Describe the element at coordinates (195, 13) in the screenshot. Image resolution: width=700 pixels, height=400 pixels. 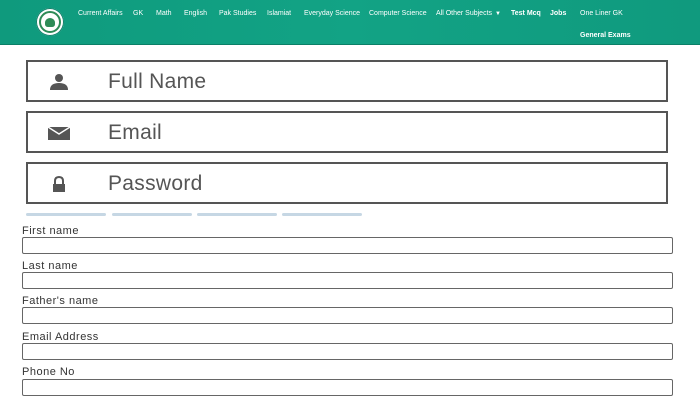
I see `nav-english: English` at that location.